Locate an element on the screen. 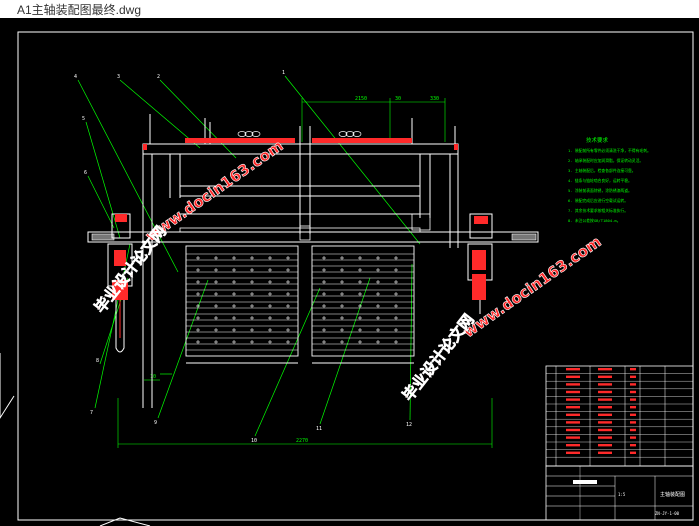 The height and width of the screenshot is (526, 699). note-line-1: 1. 装配前所有零件必须清洗干净，不得有毛刺。 is located at coordinates (609, 150).